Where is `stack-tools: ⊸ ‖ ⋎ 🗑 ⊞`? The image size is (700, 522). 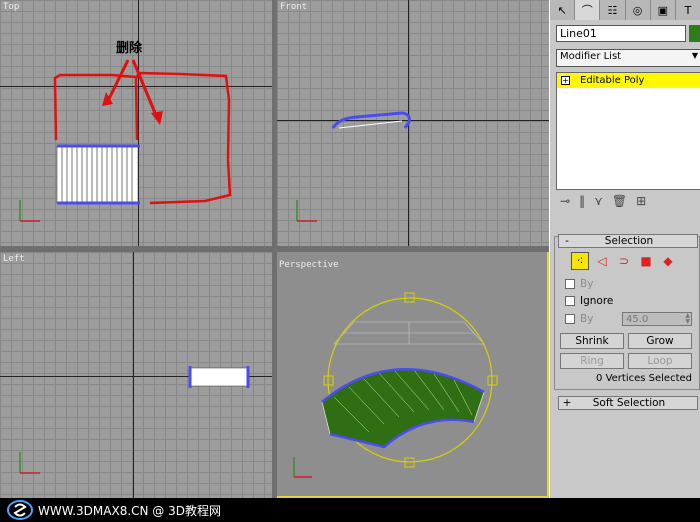
stack-tools: ⊸ ‖ ⋎ 🗑 ⊞ is located at coordinates (628, 201).